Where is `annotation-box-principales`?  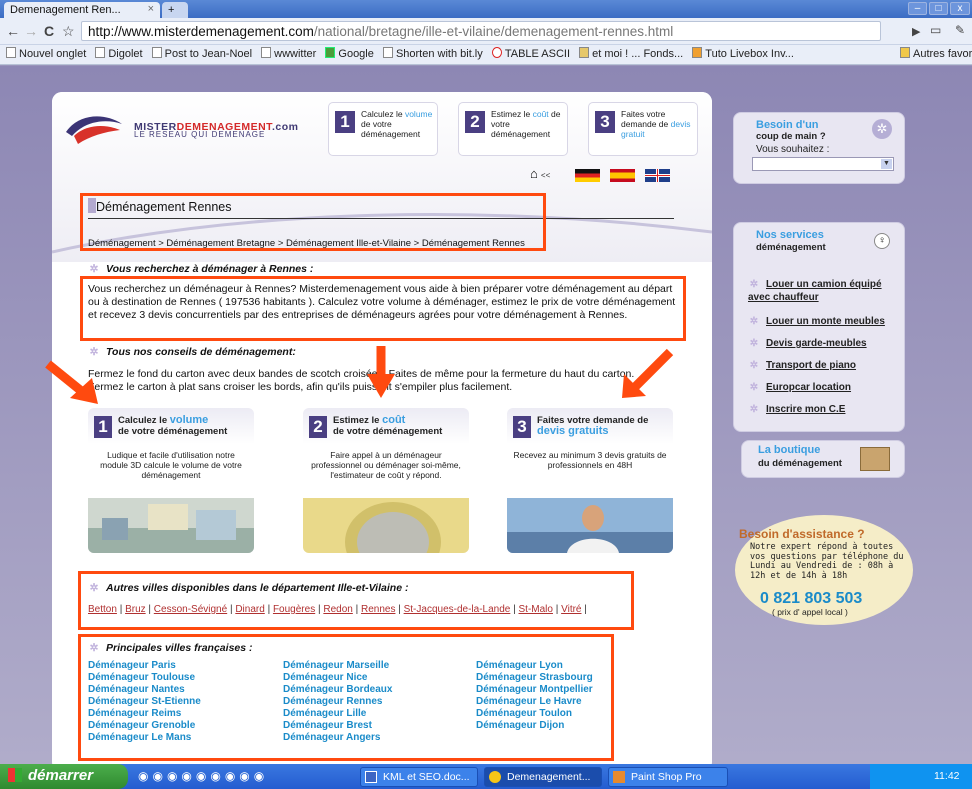
annotation-box-principales is located at coordinates (346, 697).